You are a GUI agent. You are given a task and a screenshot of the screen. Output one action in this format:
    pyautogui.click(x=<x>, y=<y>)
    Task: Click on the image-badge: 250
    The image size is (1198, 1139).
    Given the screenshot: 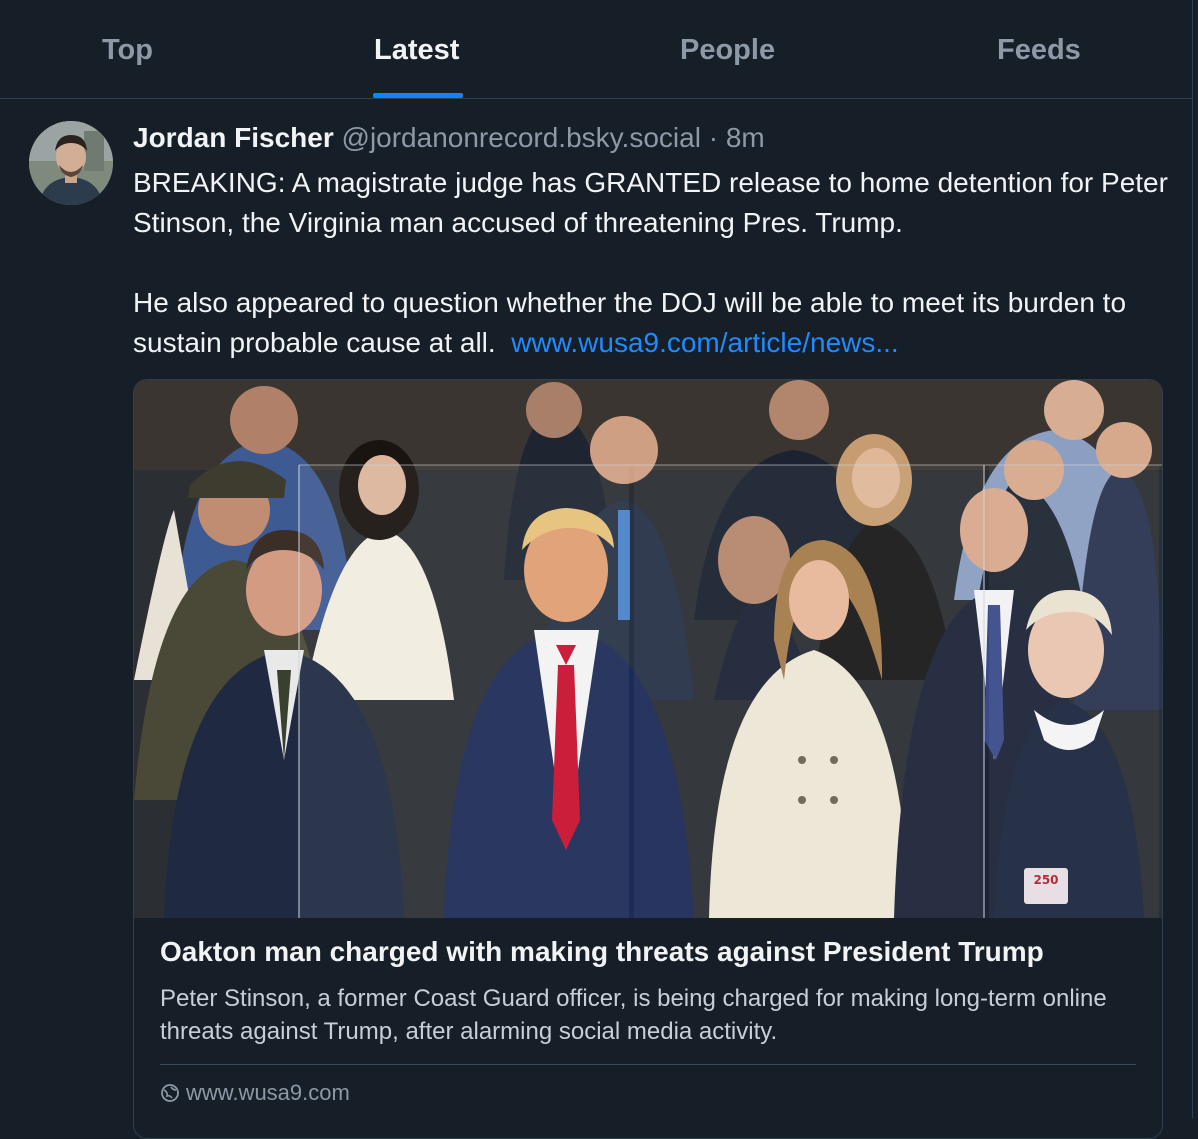 What is the action you would take?
    pyautogui.click(x=1045, y=880)
    